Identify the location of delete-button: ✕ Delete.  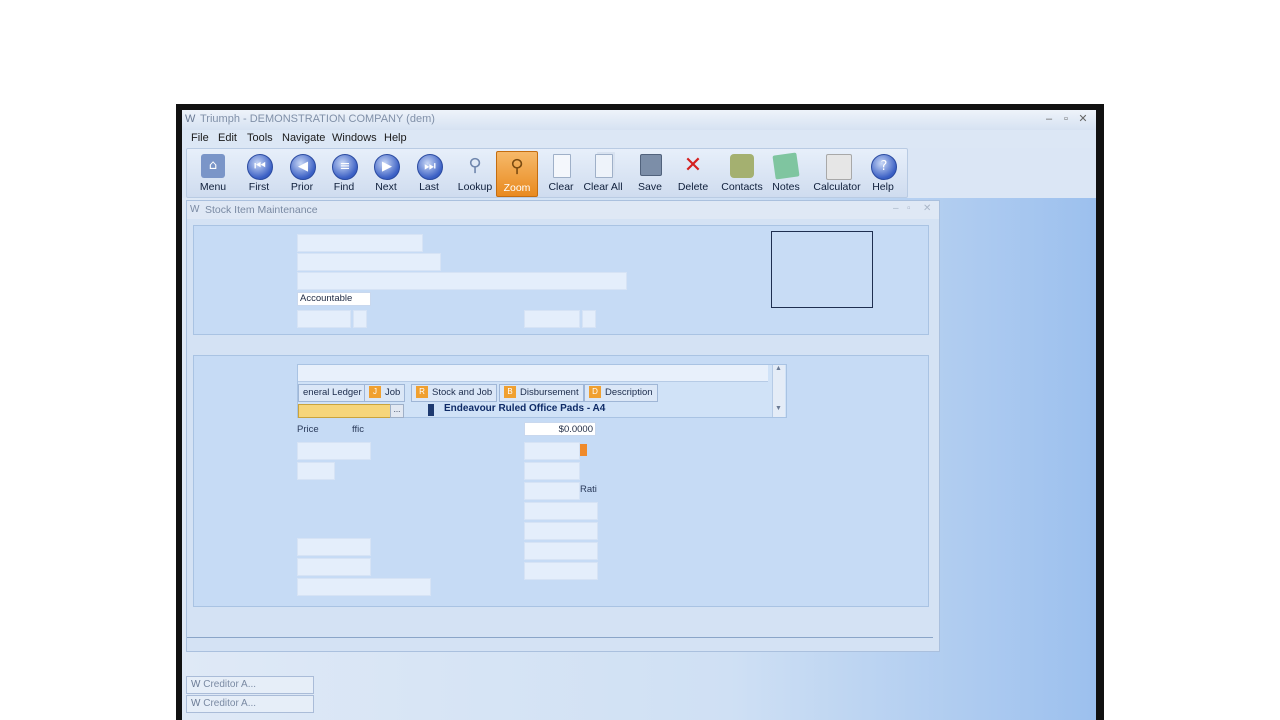
(693, 173).